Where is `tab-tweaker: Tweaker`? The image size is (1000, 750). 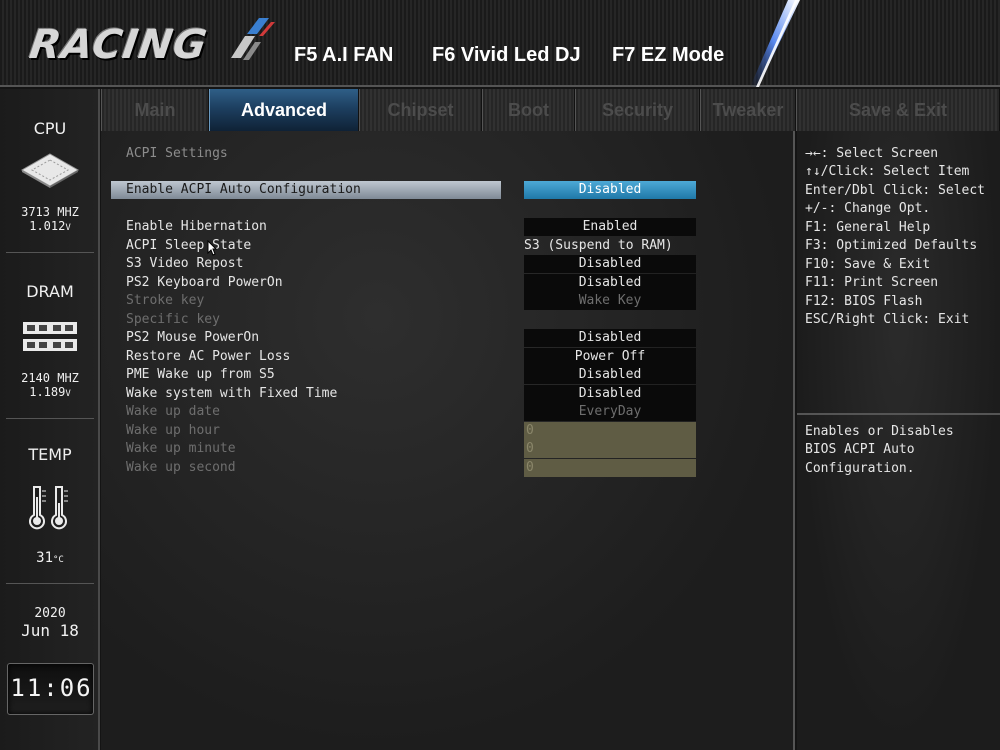 tab-tweaker: Tweaker is located at coordinates (748, 110).